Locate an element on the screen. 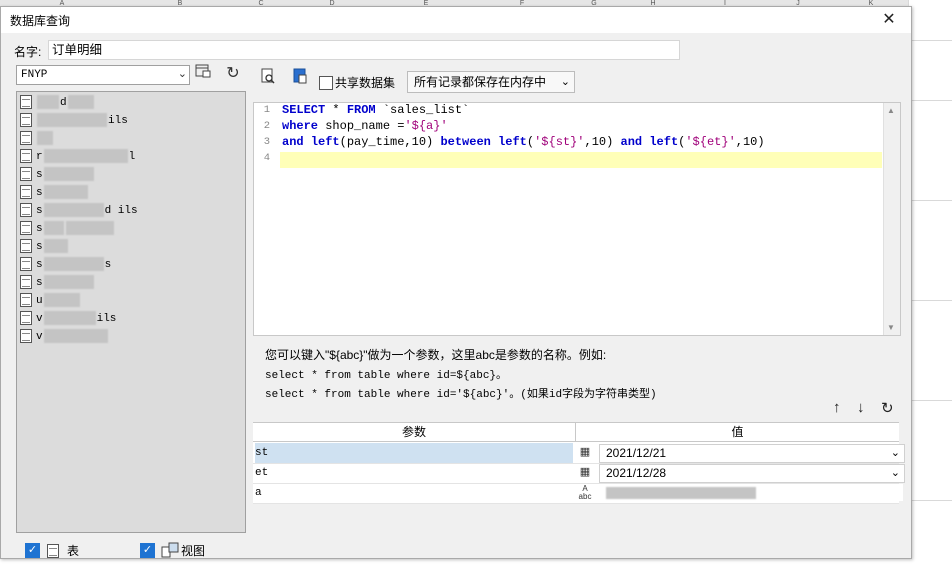 The height and width of the screenshot is (564, 952). refresh-button: ↻ is located at coordinates (233, 74).